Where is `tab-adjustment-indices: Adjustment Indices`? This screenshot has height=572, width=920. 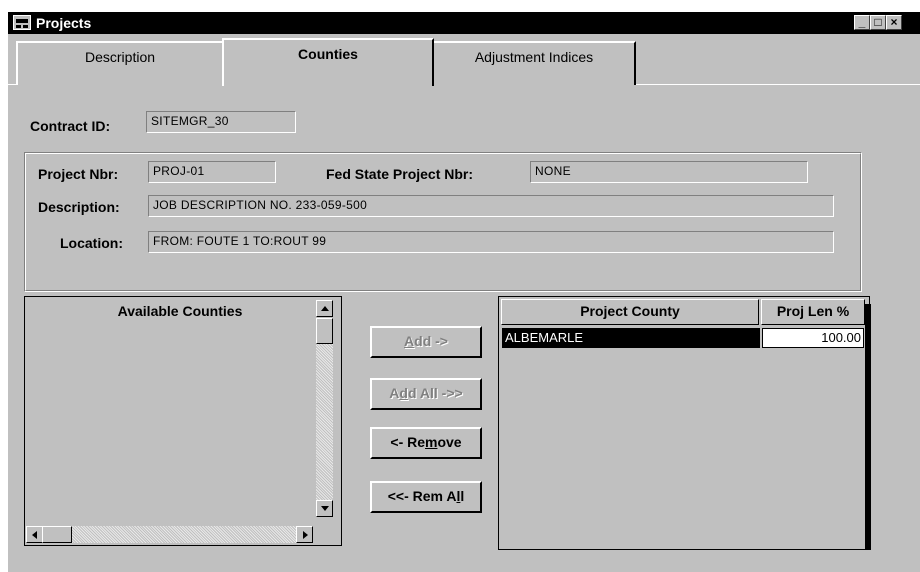
tab-adjustment-indices: Adjustment Indices is located at coordinates (534, 63).